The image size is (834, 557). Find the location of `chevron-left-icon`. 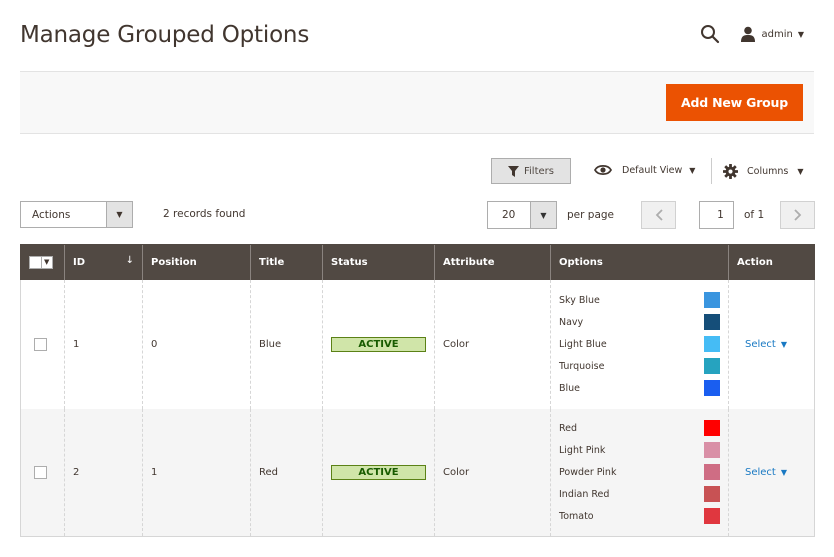

chevron-left-icon is located at coordinates (659, 215).